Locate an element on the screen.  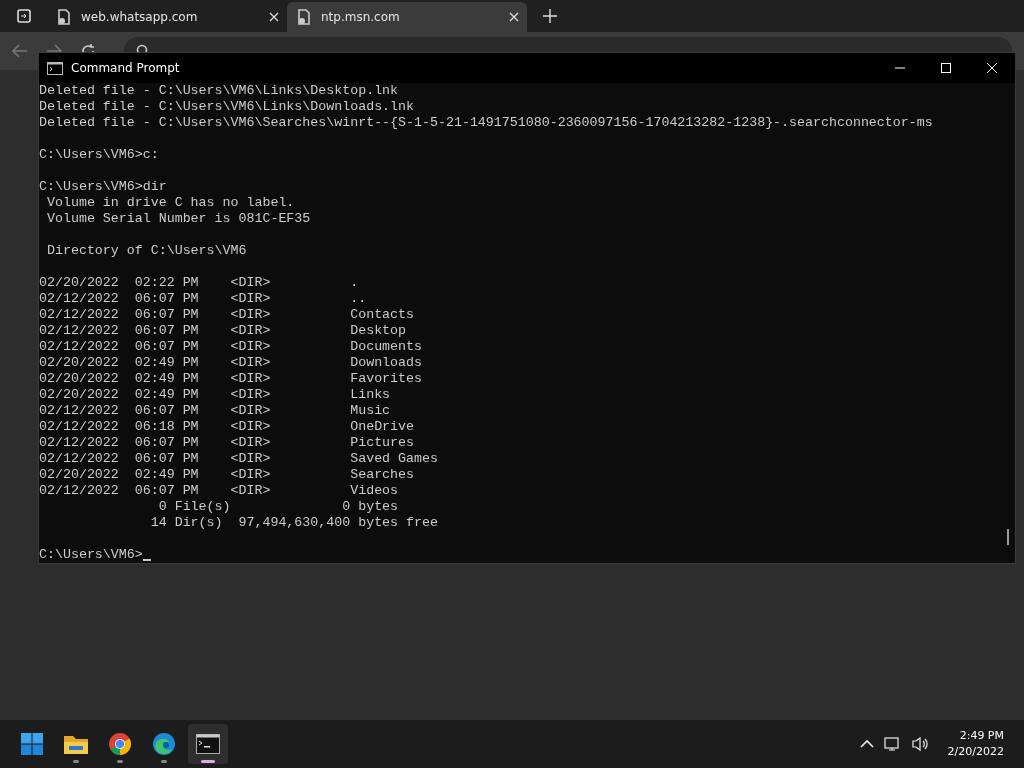
console-line: 0 File(s) 0 bytes is located at coordinates (278, 507).